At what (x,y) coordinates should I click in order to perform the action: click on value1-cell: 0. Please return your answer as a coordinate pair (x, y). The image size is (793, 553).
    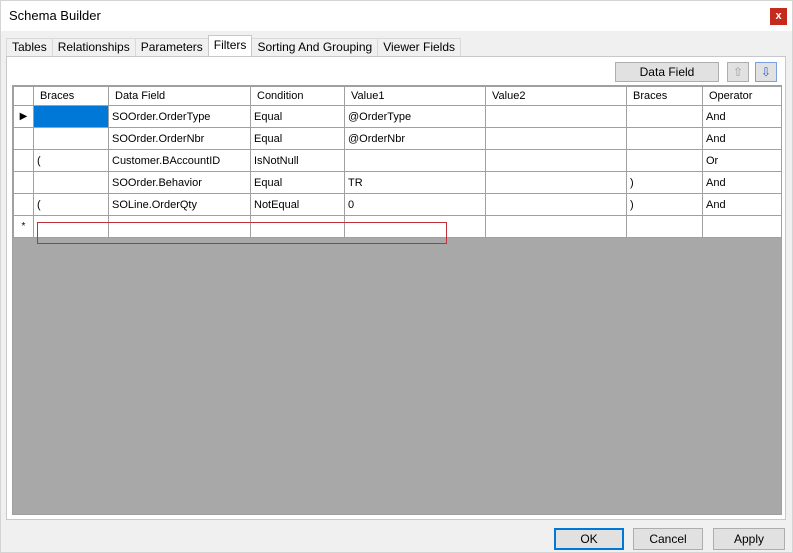
    Looking at the image, I should click on (415, 204).